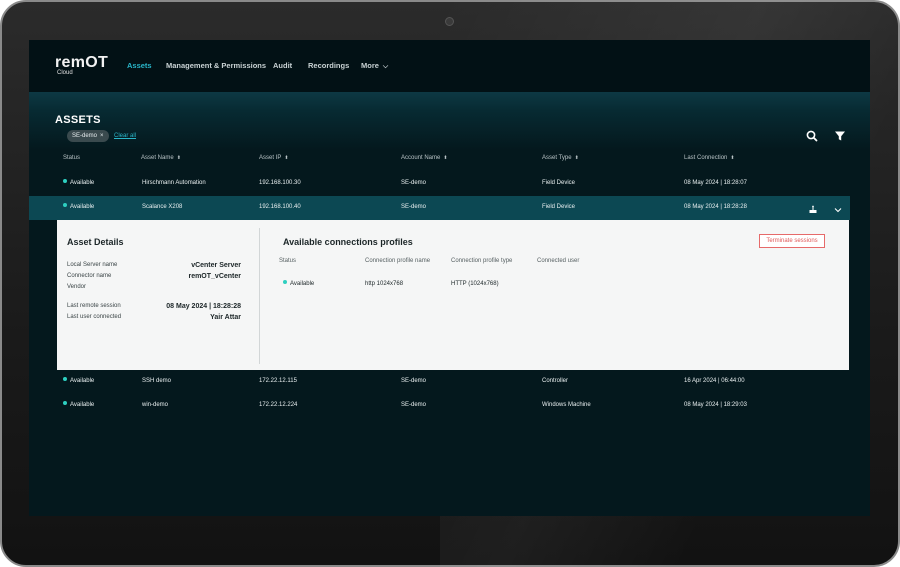 This screenshot has width=900, height=567. What do you see at coordinates (259, 296) in the screenshot?
I see `panel-divider` at bounding box center [259, 296].